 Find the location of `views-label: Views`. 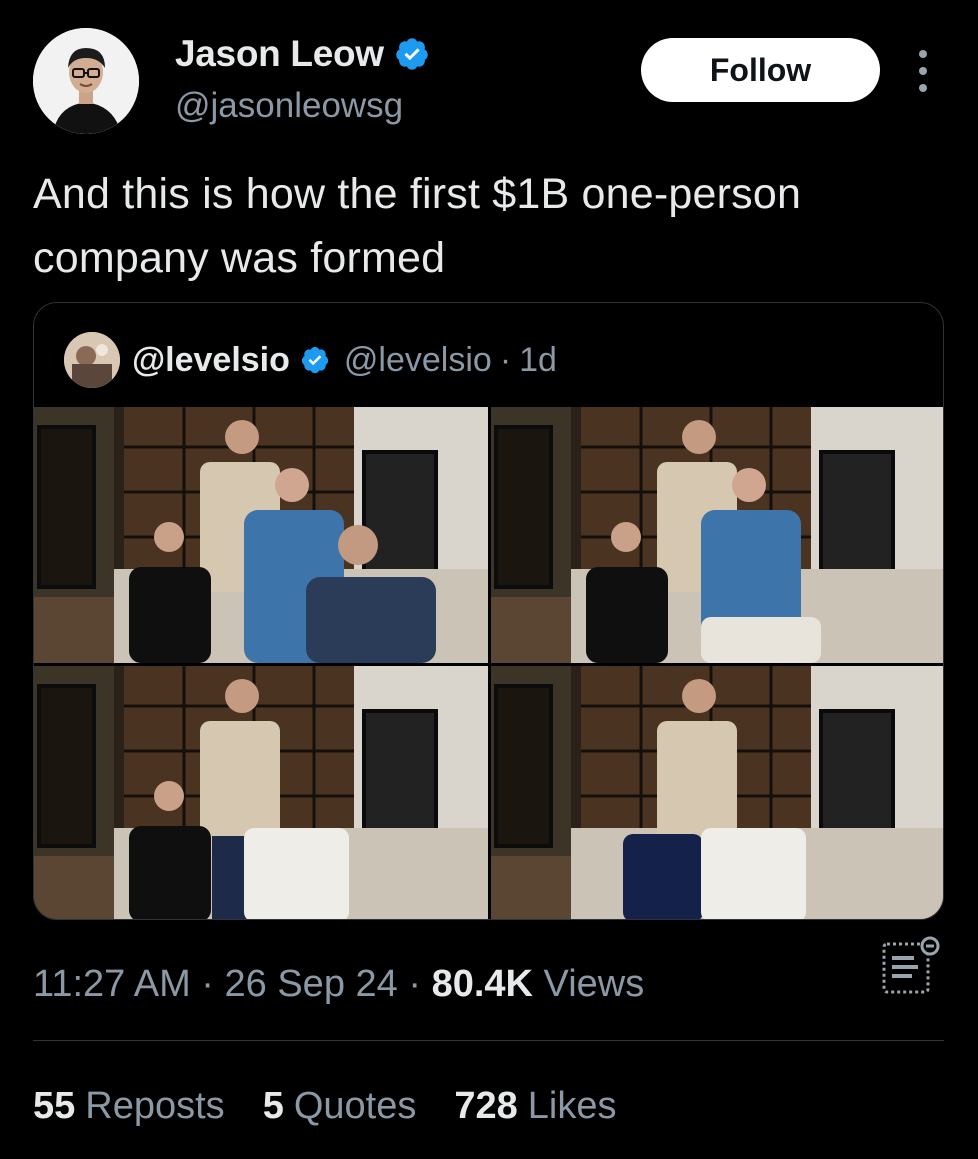

views-label: Views is located at coordinates (594, 984).